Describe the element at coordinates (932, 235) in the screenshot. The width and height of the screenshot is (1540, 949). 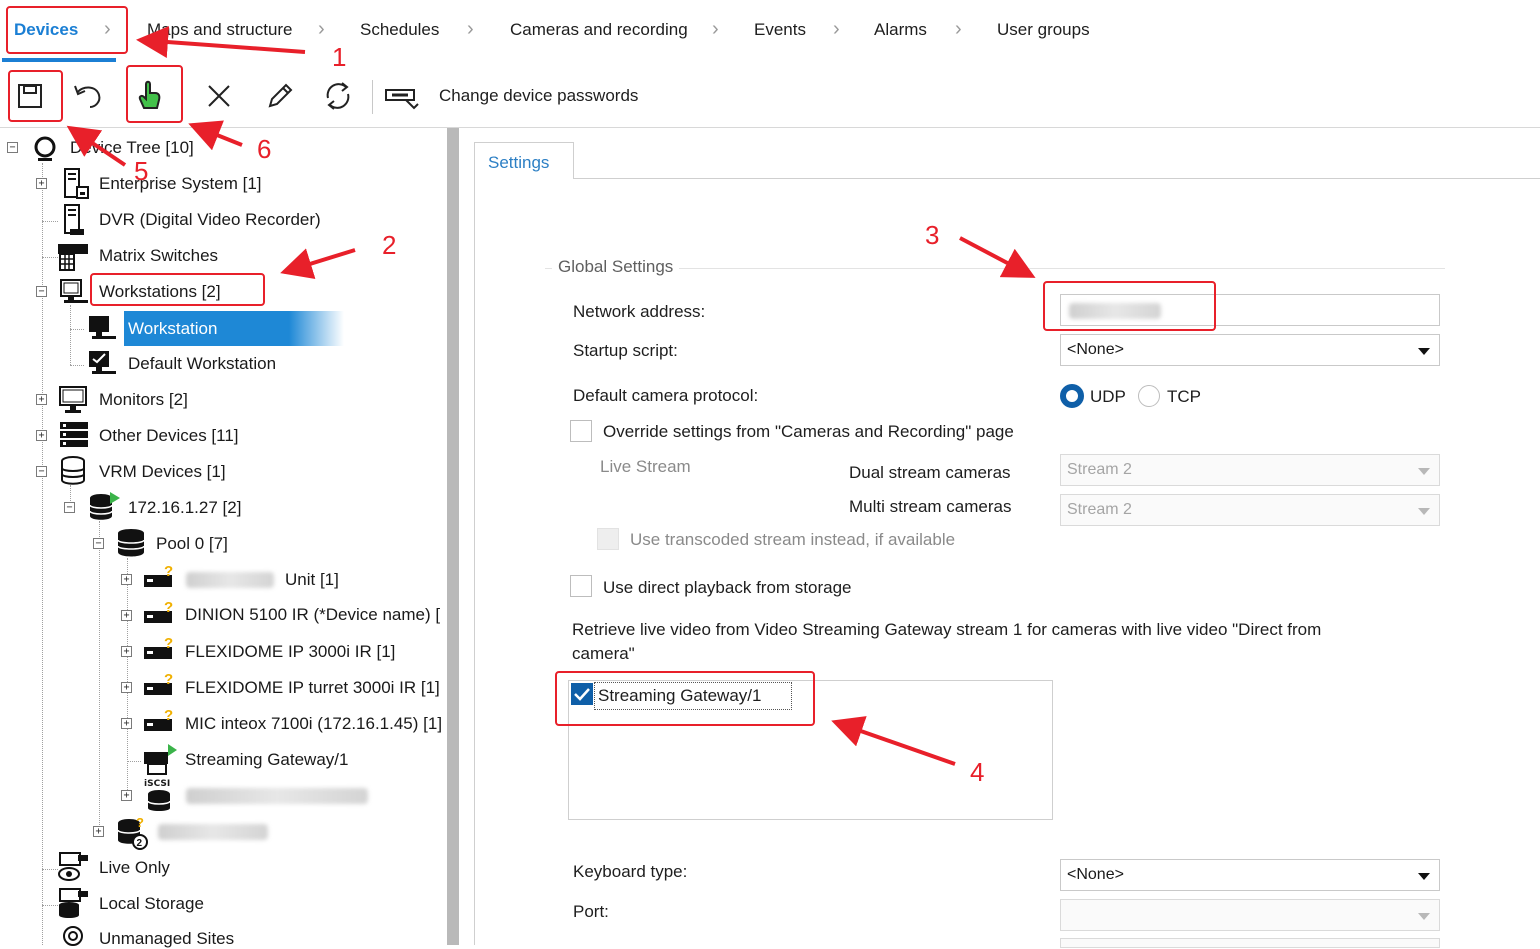
I see `annotation-number-3: 3` at that location.